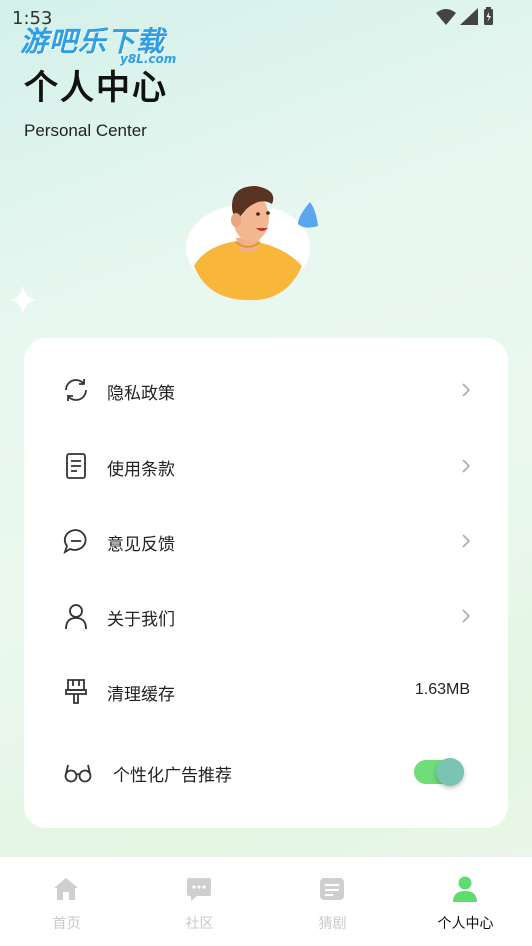  Describe the element at coordinates (141, 470) in the screenshot. I see `menu-label: 使用条款` at that location.